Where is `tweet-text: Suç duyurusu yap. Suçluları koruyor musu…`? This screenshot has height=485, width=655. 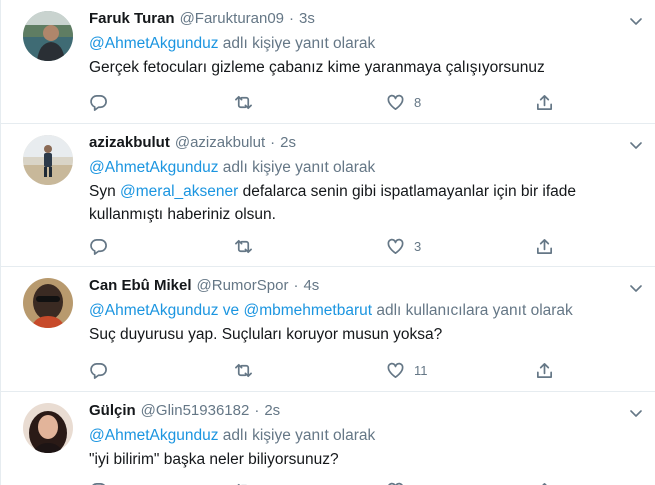
tweet-text: Suç duyurusu yap. Suçluları koruyor musu… is located at coordinates (266, 334).